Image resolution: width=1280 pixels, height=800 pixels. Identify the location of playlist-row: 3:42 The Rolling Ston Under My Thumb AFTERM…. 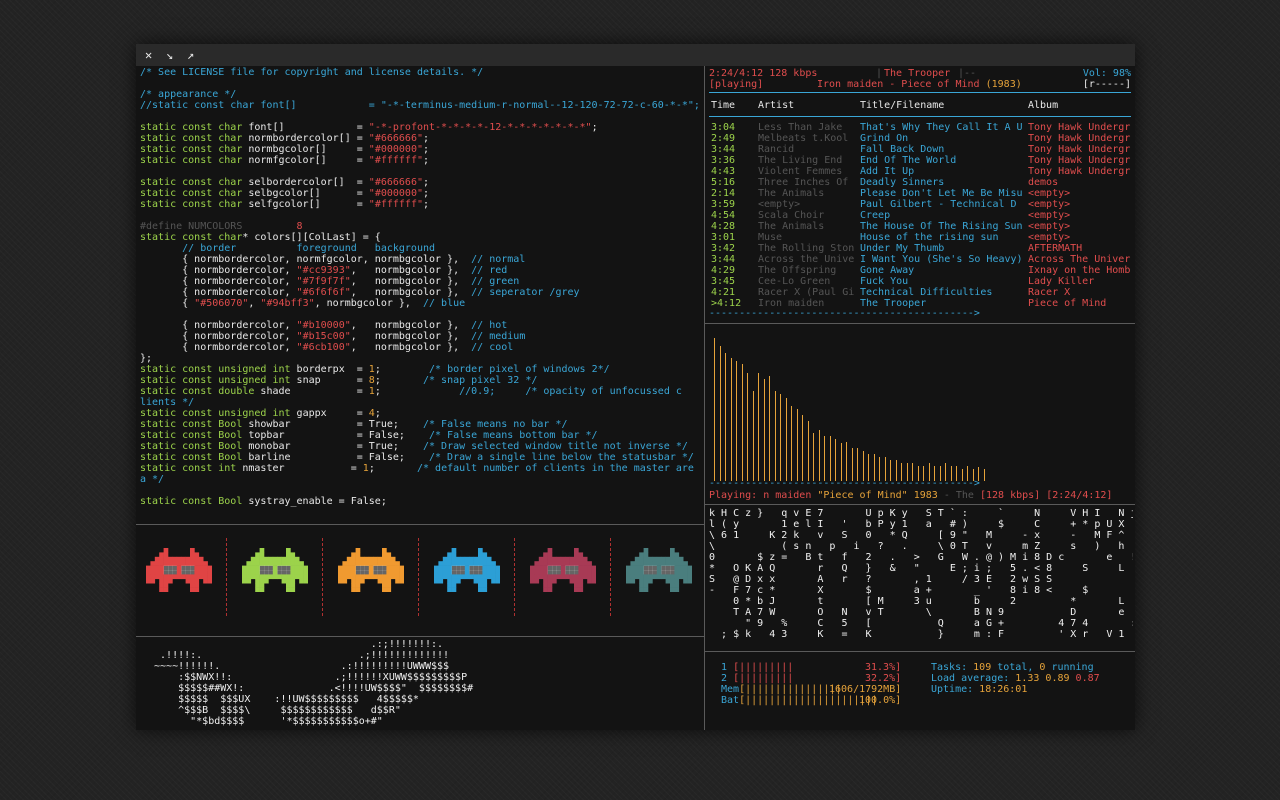
(920, 248).